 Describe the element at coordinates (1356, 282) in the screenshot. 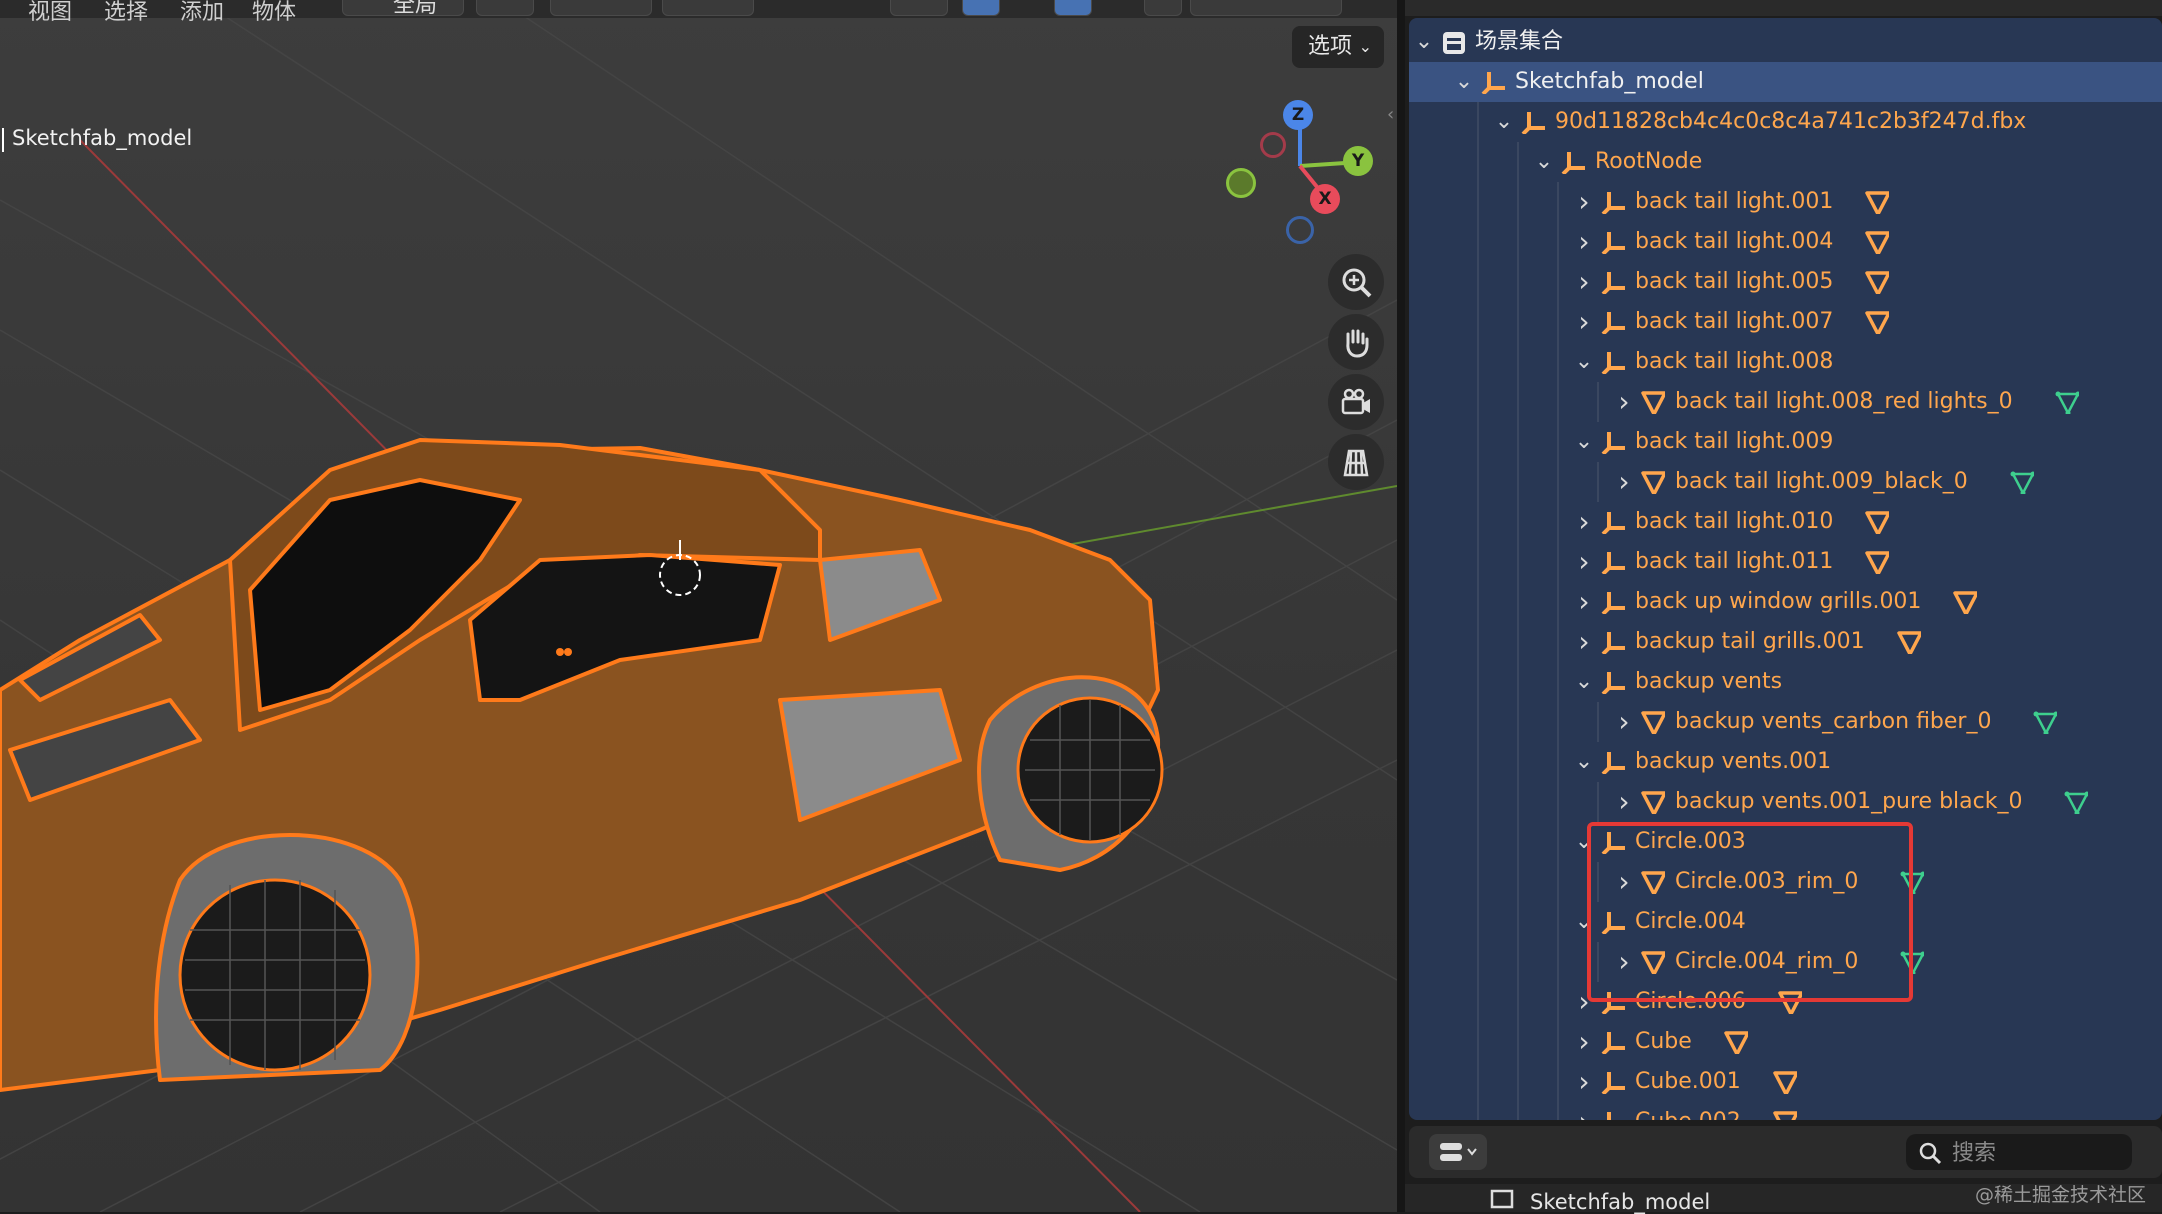

I see `zoom-icon` at that location.